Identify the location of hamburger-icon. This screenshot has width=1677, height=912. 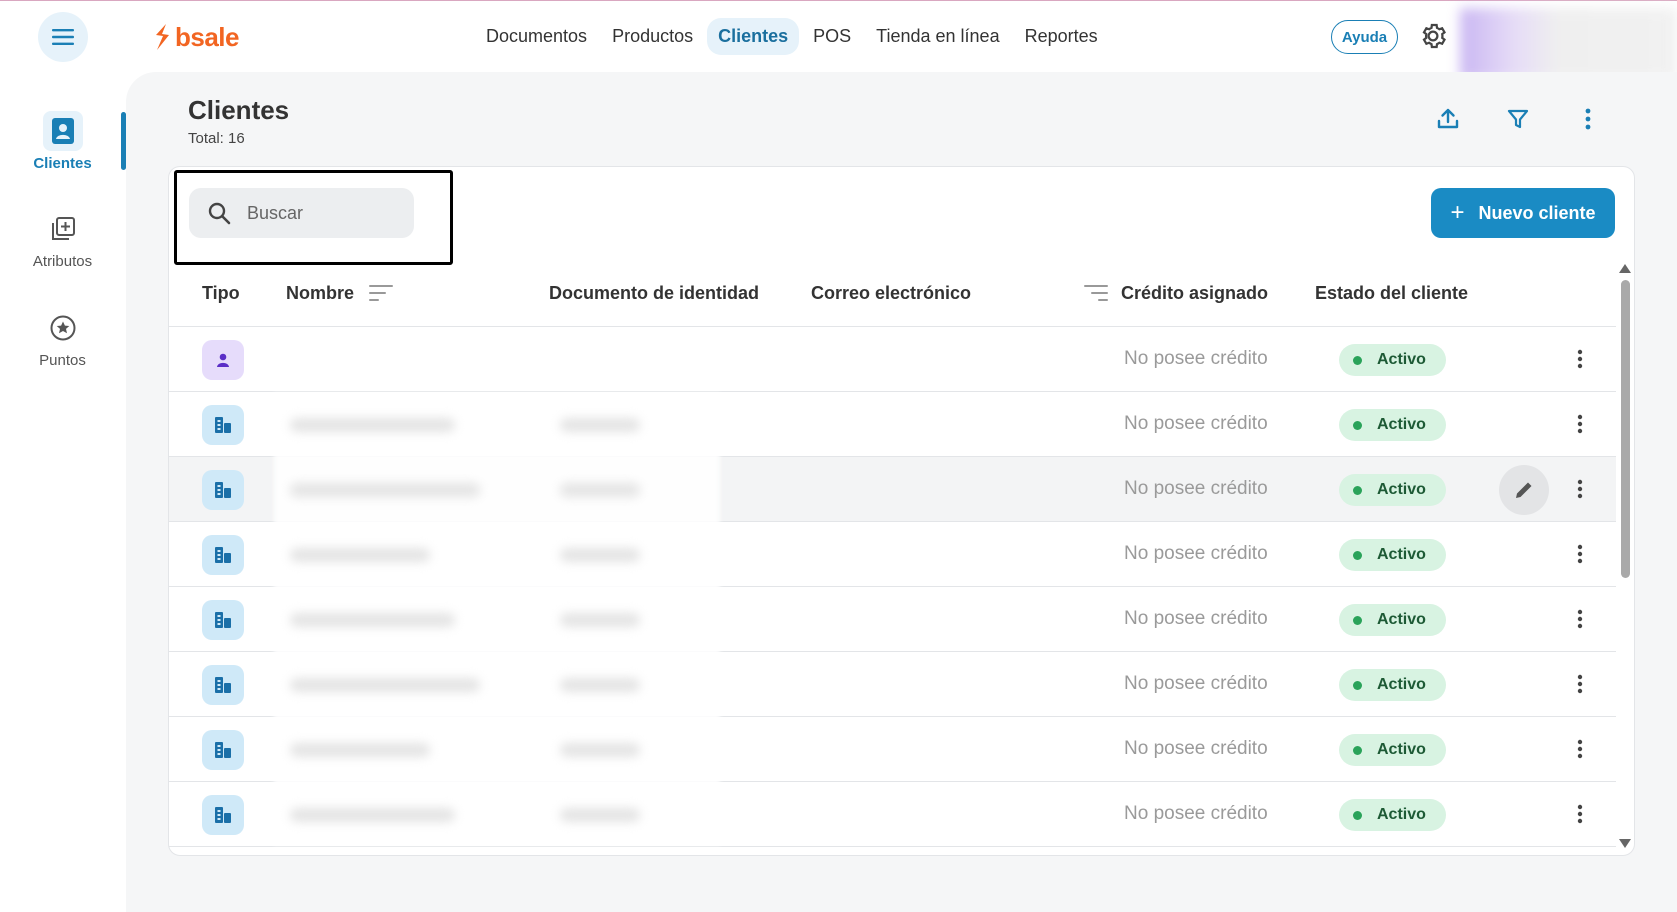
(63, 37).